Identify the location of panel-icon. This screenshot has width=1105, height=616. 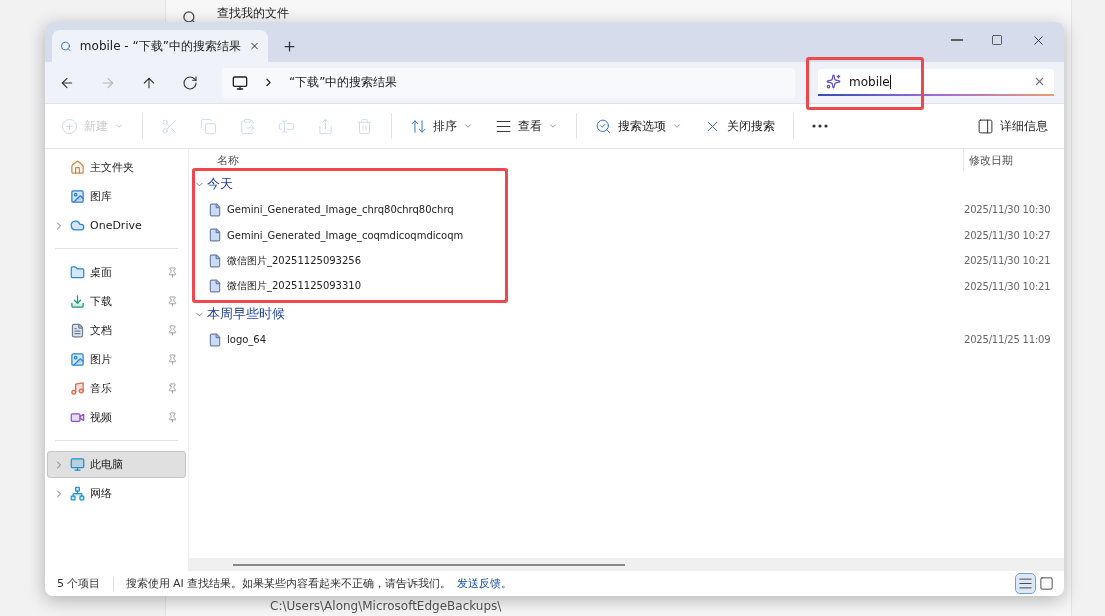
(985, 126).